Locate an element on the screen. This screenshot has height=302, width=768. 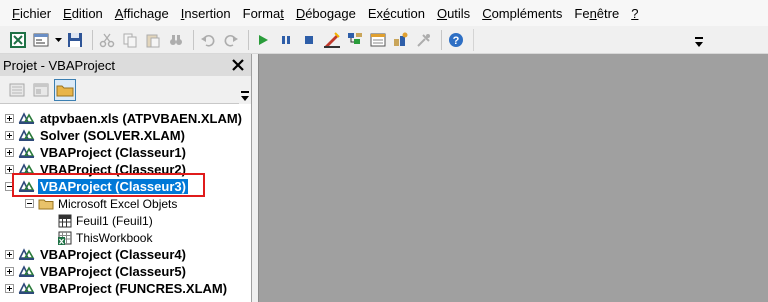
cut-icon is located at coordinates (107, 40).